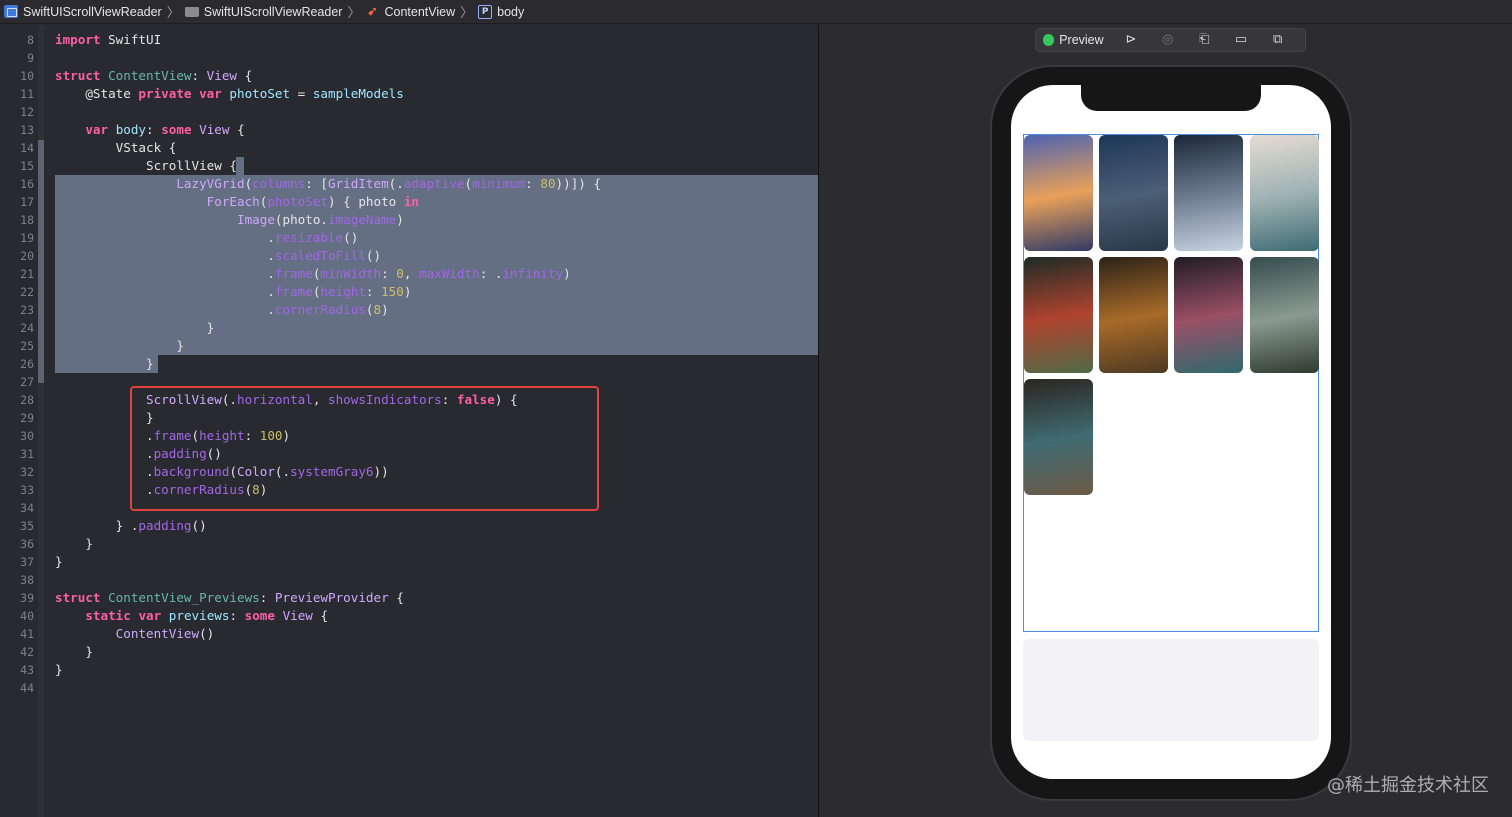 This screenshot has height=817, width=1512. Describe the element at coordinates (410, 12) in the screenshot. I see `breadcrumb-file: ➹ ContentView` at that location.